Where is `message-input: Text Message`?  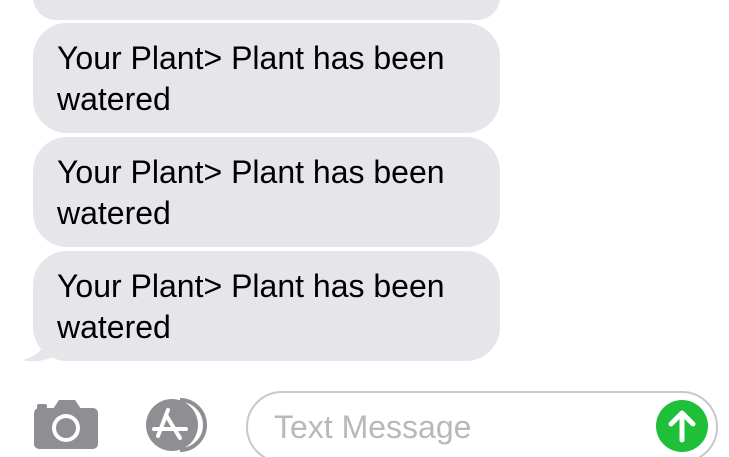
message-input: Text Message is located at coordinates (482, 424).